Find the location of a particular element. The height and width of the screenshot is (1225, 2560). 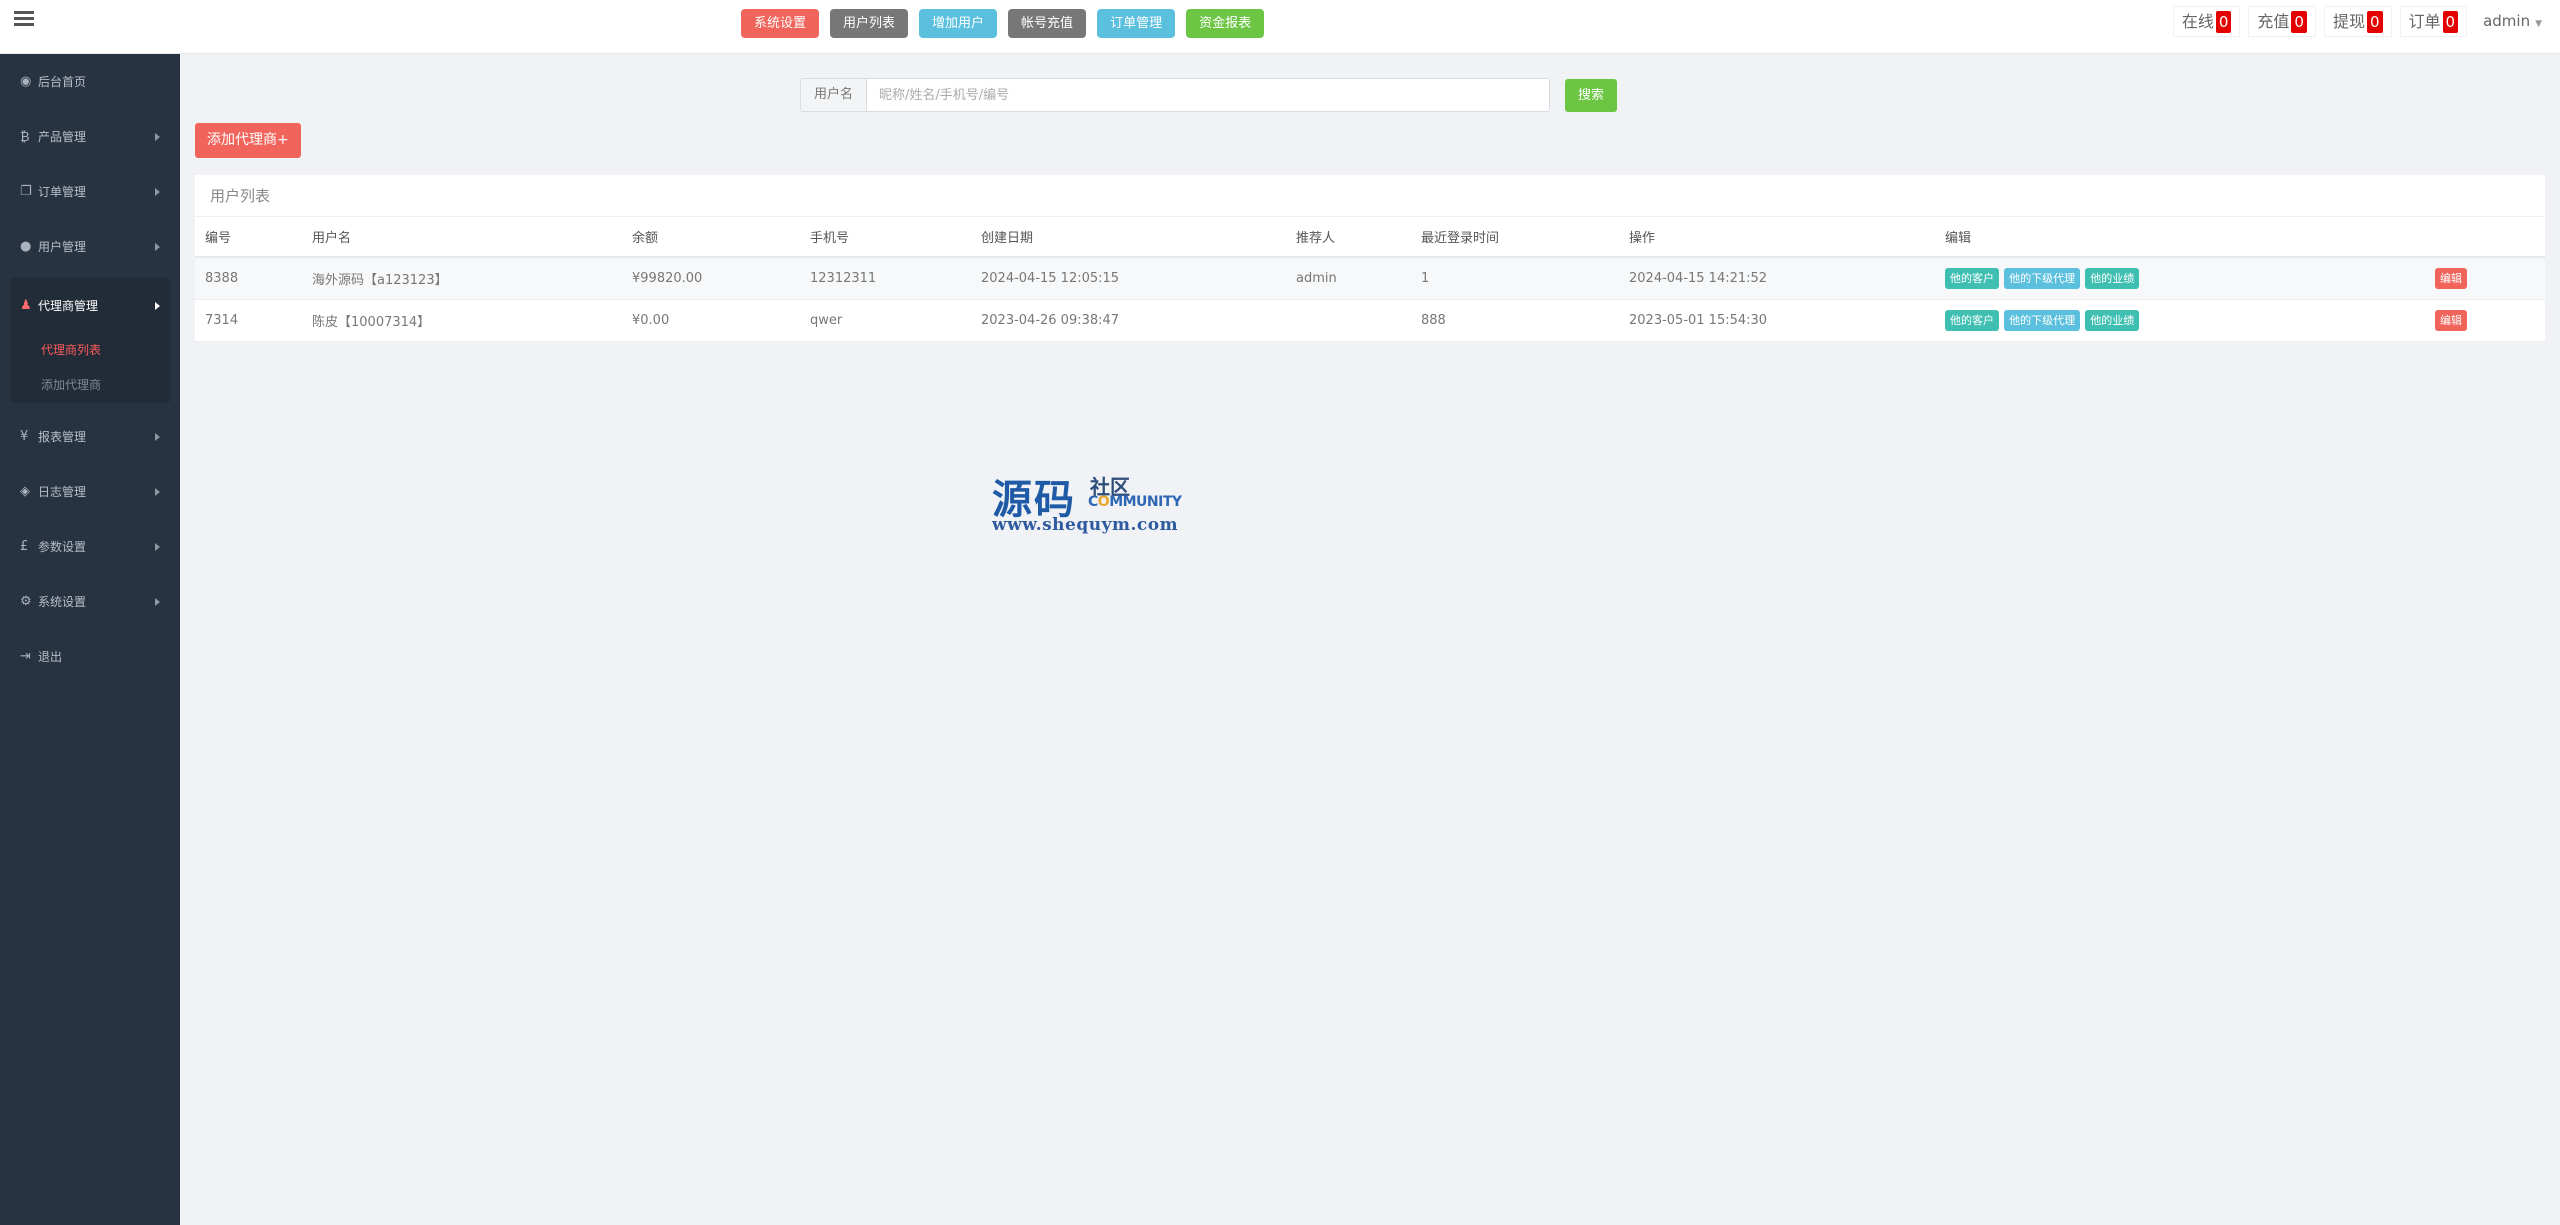

cell-id: 7314 is located at coordinates (248, 320).